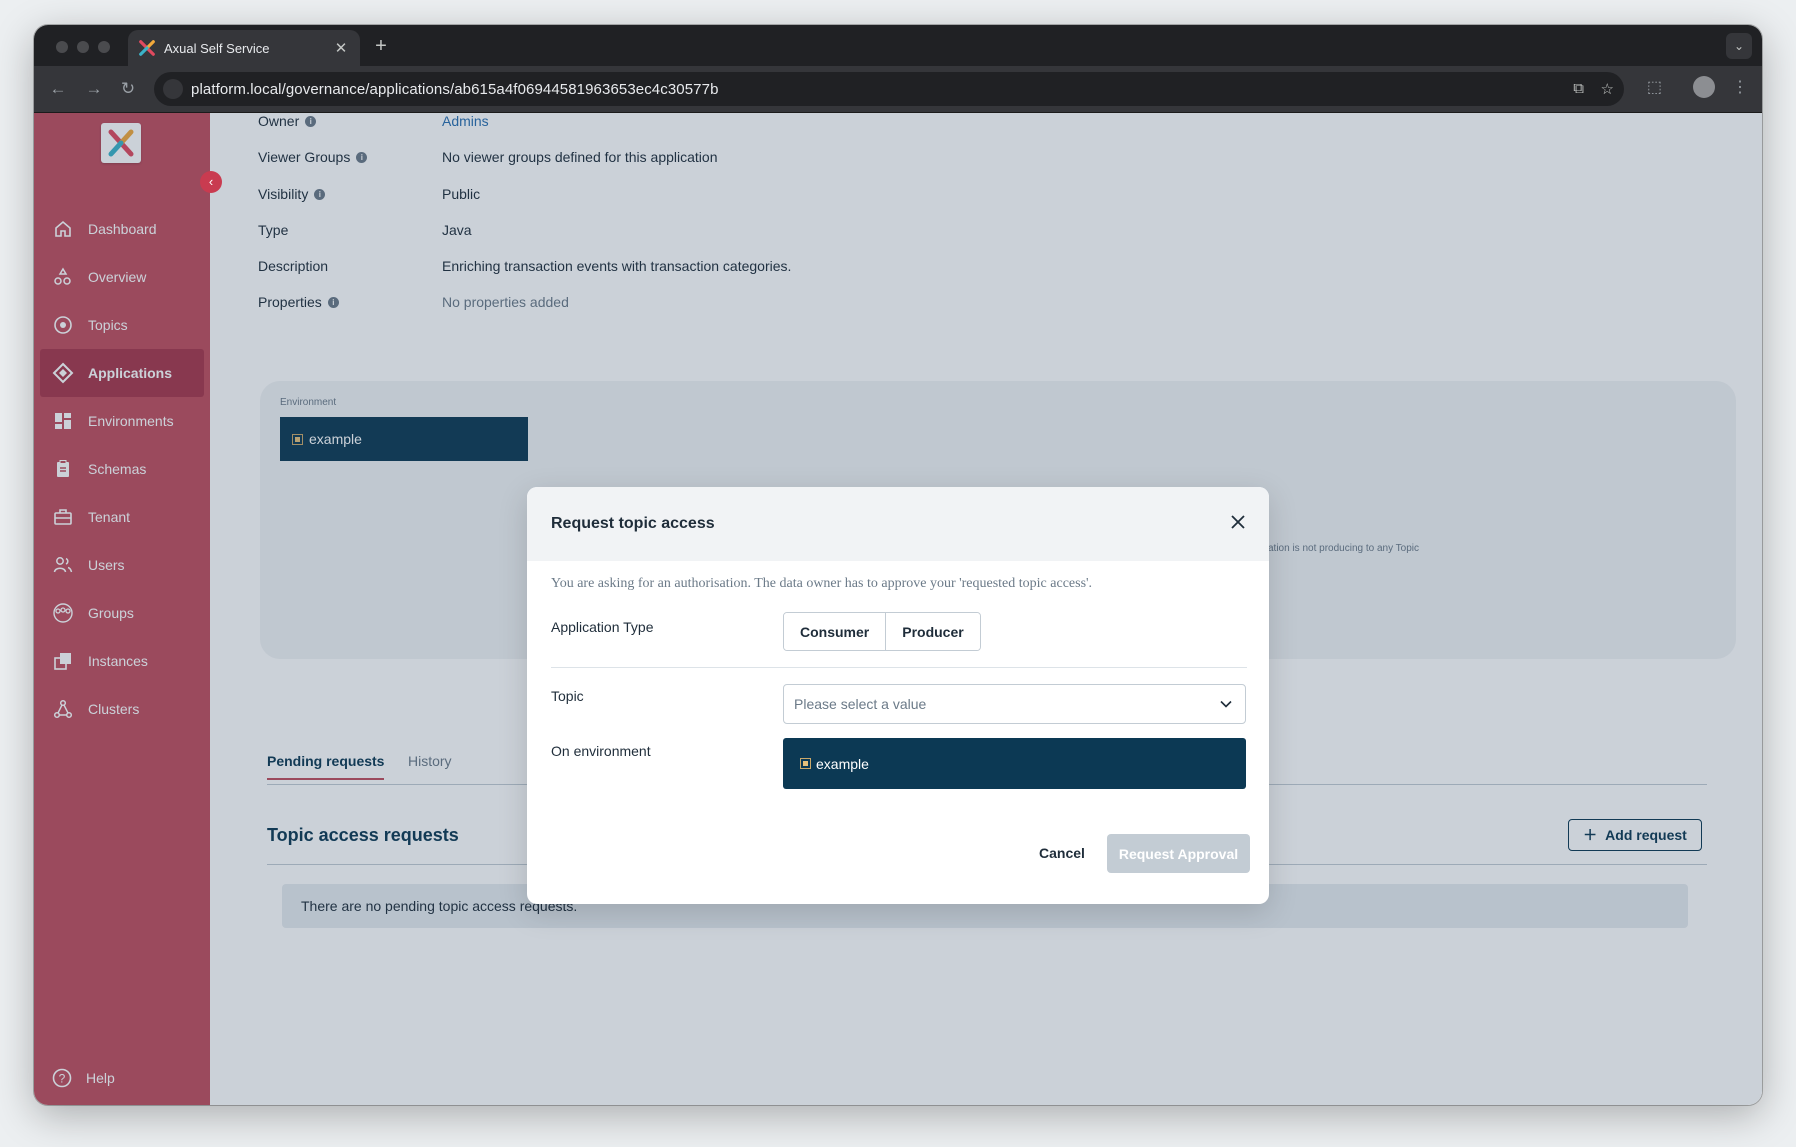 The height and width of the screenshot is (1147, 1796). I want to click on consumer-option: Consumer, so click(835, 631).